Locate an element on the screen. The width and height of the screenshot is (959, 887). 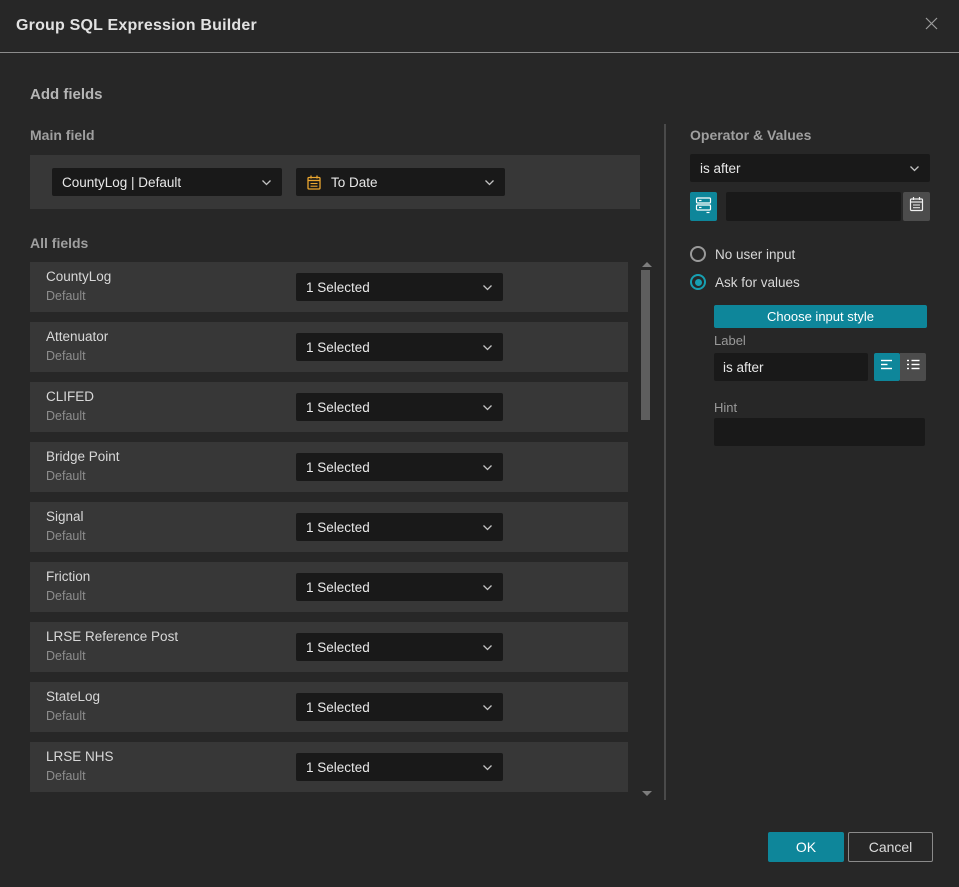
ok-button-label: OK is located at coordinates (806, 847).